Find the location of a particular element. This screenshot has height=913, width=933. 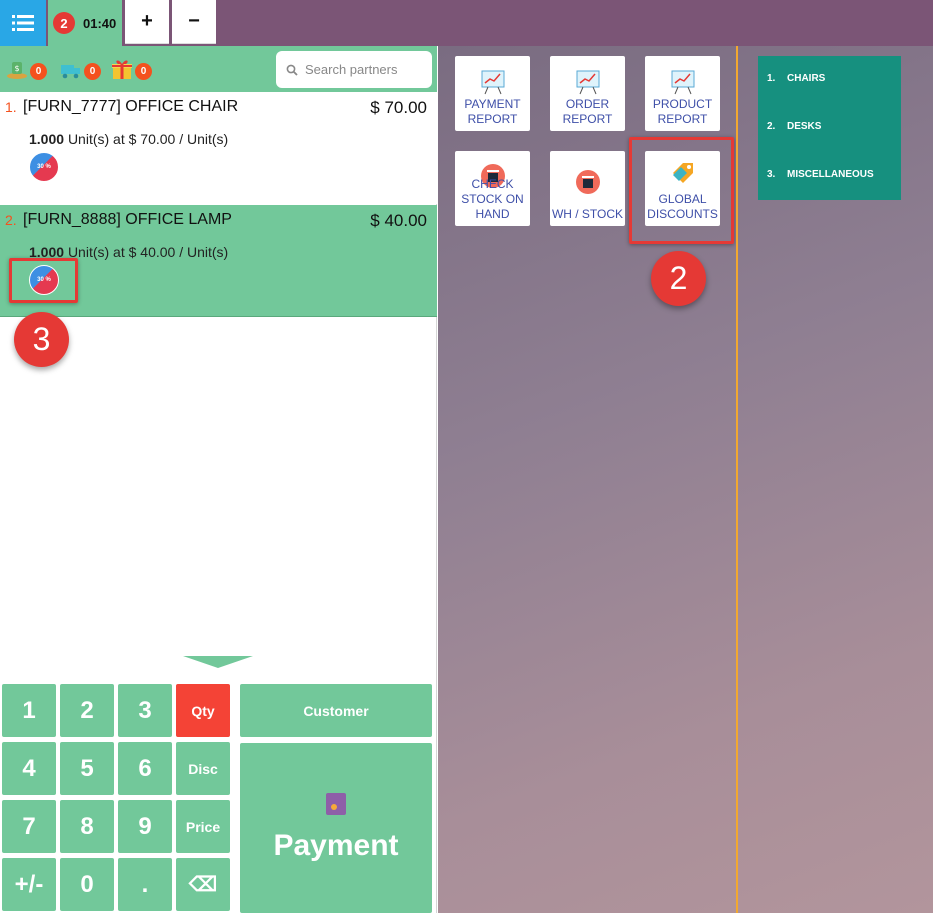

search-partners-input: Search partners is located at coordinates (354, 69).